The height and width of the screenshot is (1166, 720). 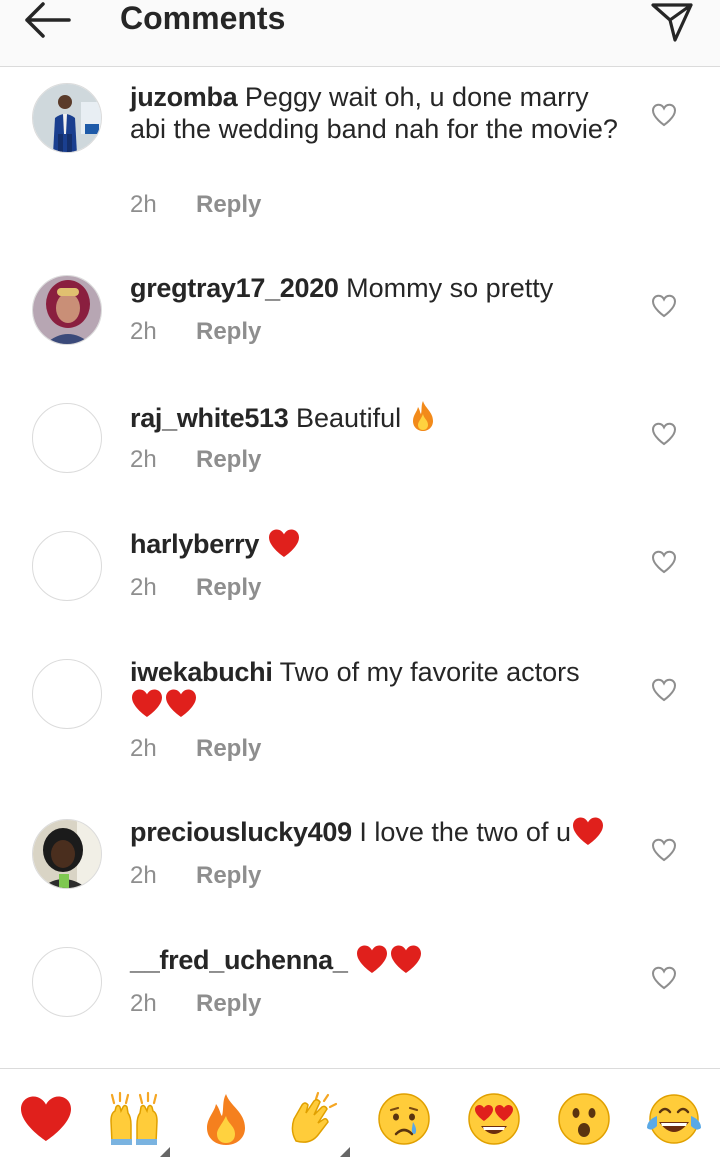 What do you see at coordinates (241, 832) in the screenshot?
I see `comment-username: preciouslucky409` at bounding box center [241, 832].